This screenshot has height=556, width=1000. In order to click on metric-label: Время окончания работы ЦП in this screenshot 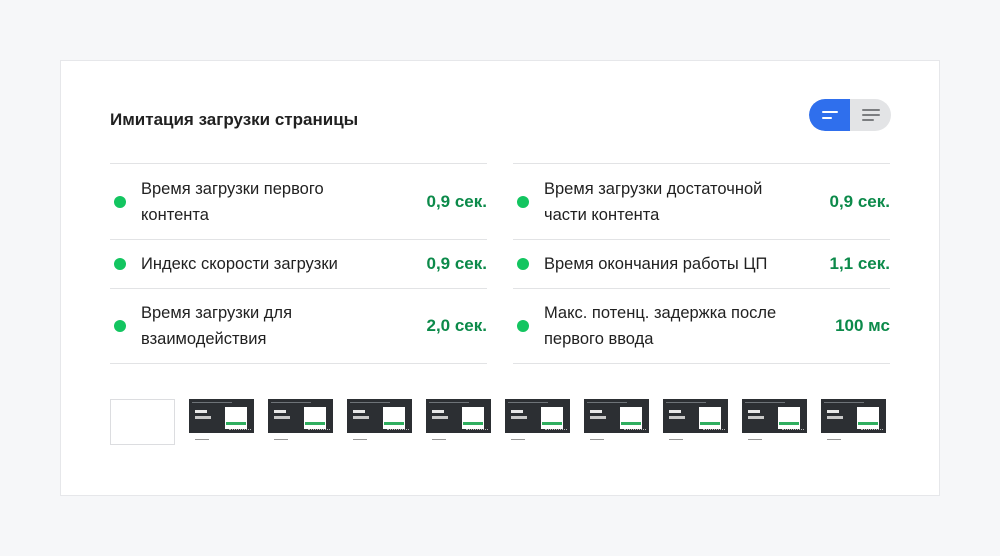, I will do `click(656, 264)`.